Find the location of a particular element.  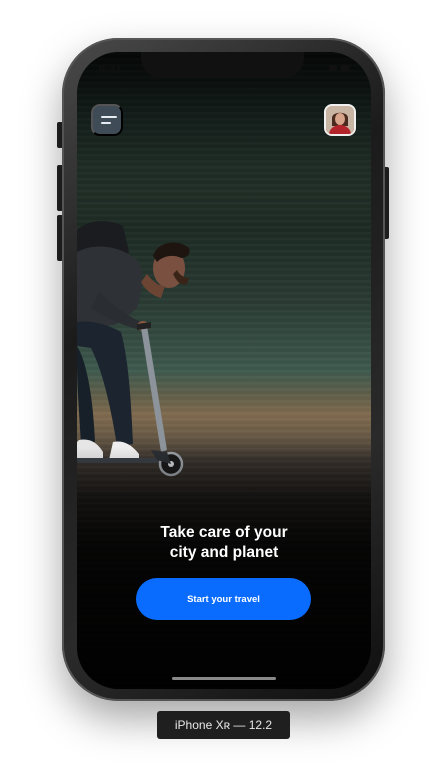

simulator-device-label: iPhone Xʀ — 12.2 is located at coordinates (223, 725).